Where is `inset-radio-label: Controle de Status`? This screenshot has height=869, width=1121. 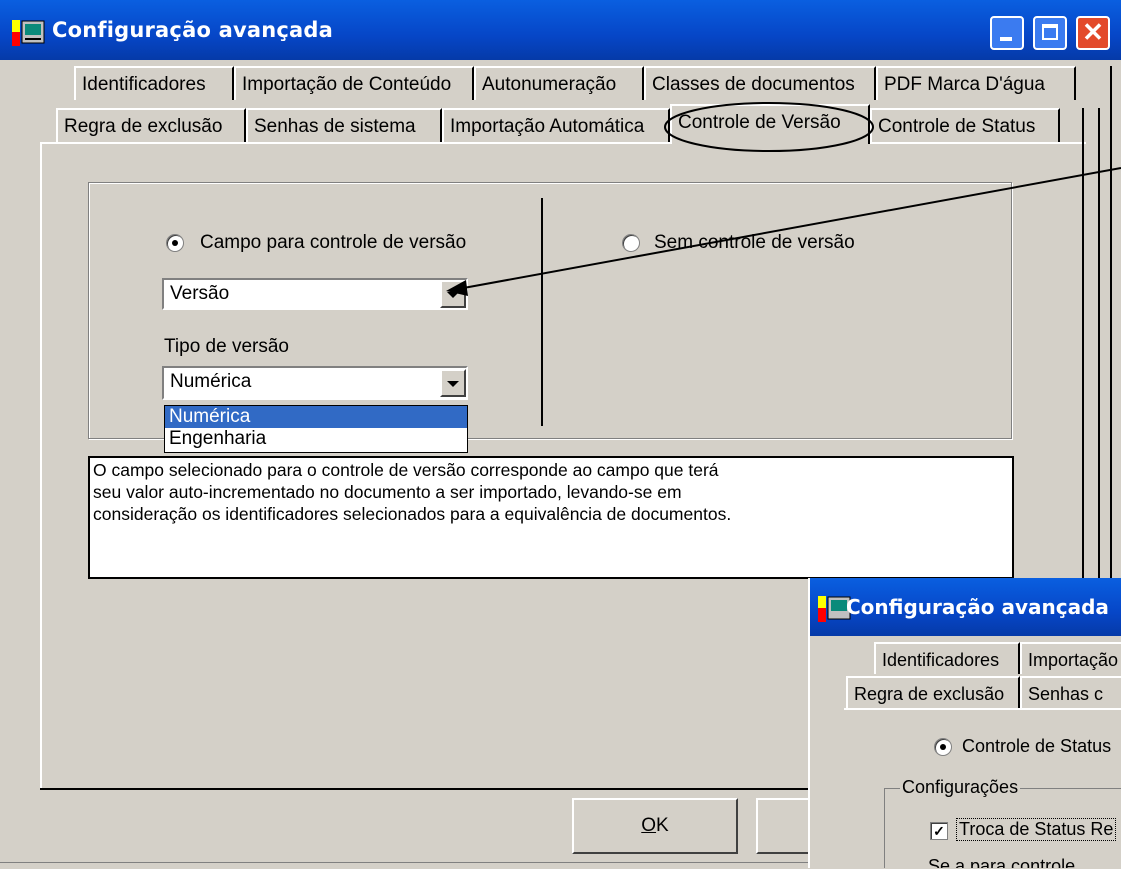 inset-radio-label: Controle de Status is located at coordinates (1037, 746).